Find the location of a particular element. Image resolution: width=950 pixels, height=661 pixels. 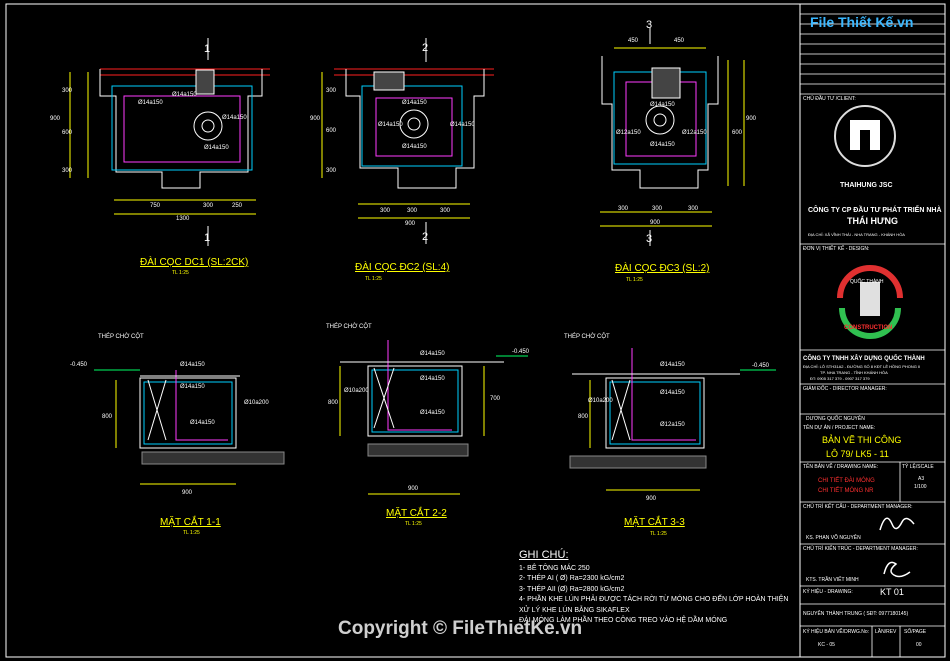

plan-title-dc2: ĐÀI CỌC ĐC2 (SL:4) is located at coordinates (402, 267).